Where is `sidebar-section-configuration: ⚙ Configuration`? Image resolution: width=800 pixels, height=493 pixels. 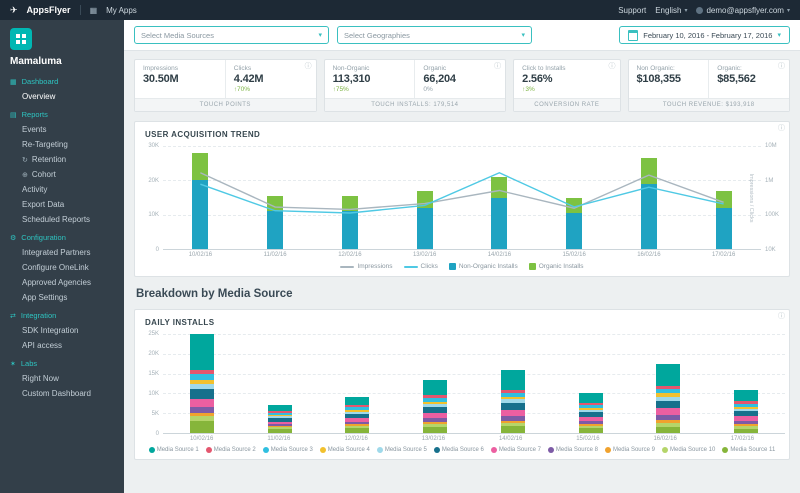 sidebar-section-configuration: ⚙ Configuration is located at coordinates (62, 236).